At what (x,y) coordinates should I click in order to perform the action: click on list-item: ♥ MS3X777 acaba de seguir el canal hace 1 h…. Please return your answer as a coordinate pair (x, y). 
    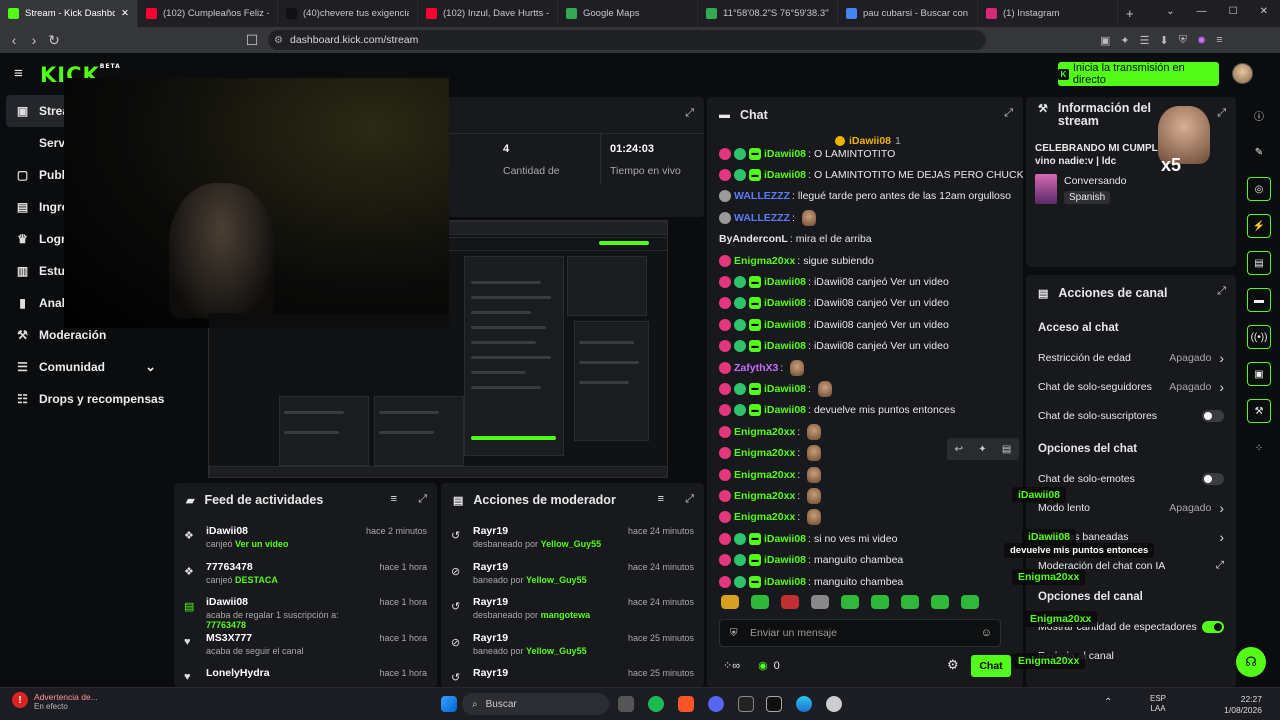
    Looking at the image, I should click on (305, 646).